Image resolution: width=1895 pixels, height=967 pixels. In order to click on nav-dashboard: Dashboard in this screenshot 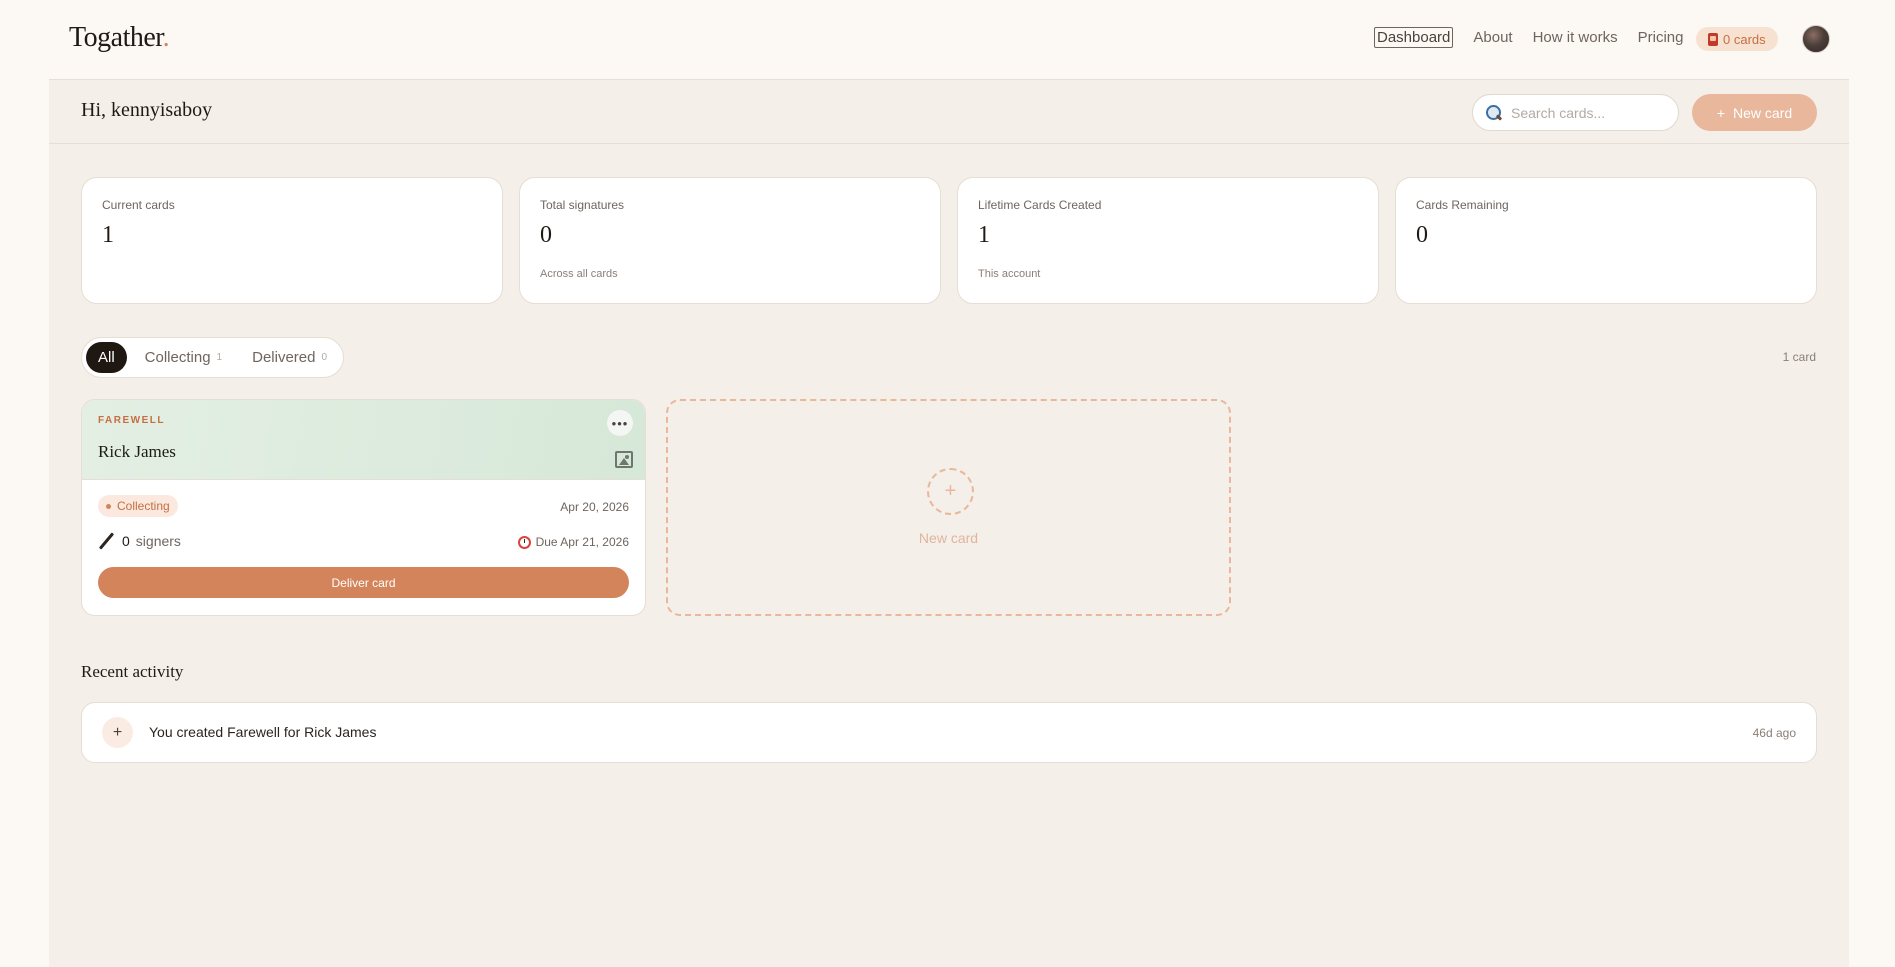, I will do `click(1414, 37)`.